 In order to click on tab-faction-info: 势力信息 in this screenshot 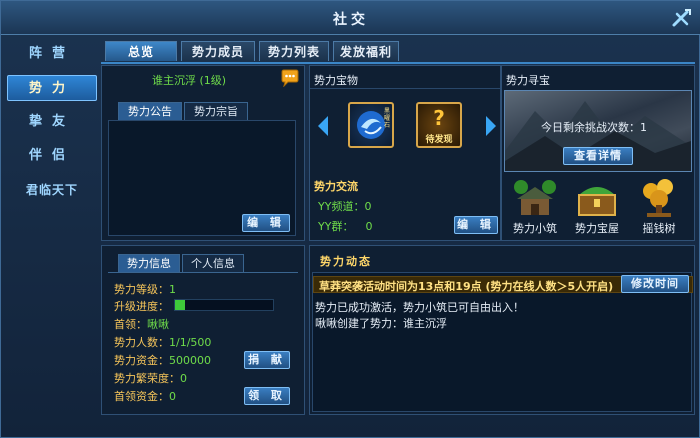, I will do `click(149, 263)`.